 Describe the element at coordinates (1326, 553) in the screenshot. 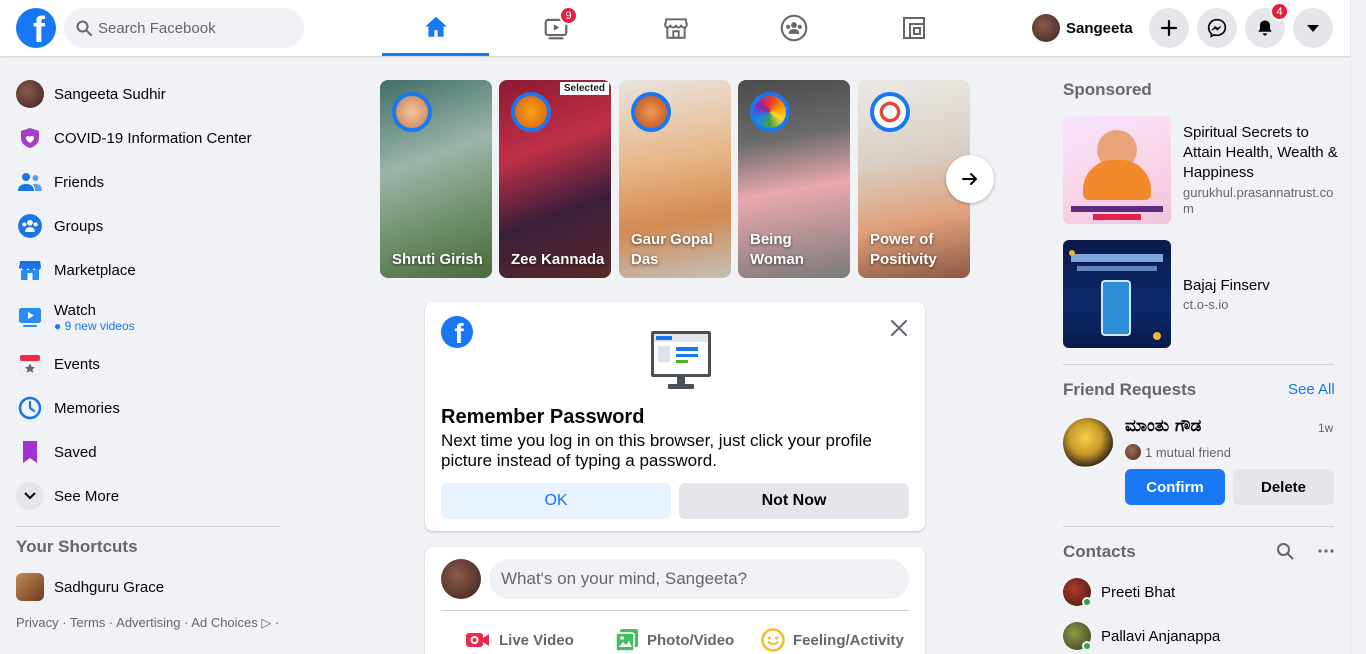

I see `contacts-options-button` at that location.